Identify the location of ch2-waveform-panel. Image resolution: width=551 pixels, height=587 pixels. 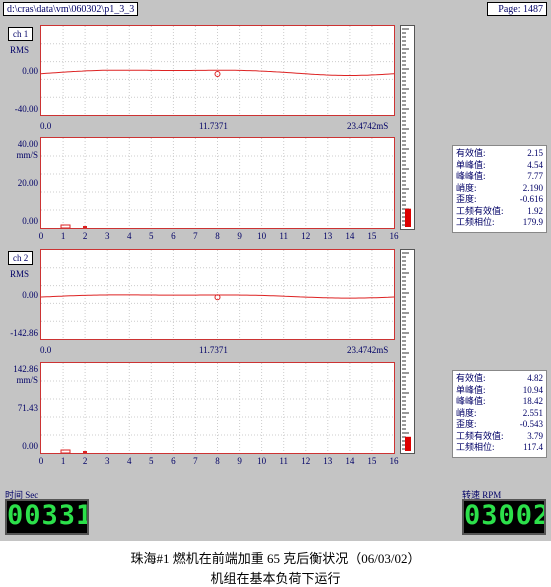
(217, 294).